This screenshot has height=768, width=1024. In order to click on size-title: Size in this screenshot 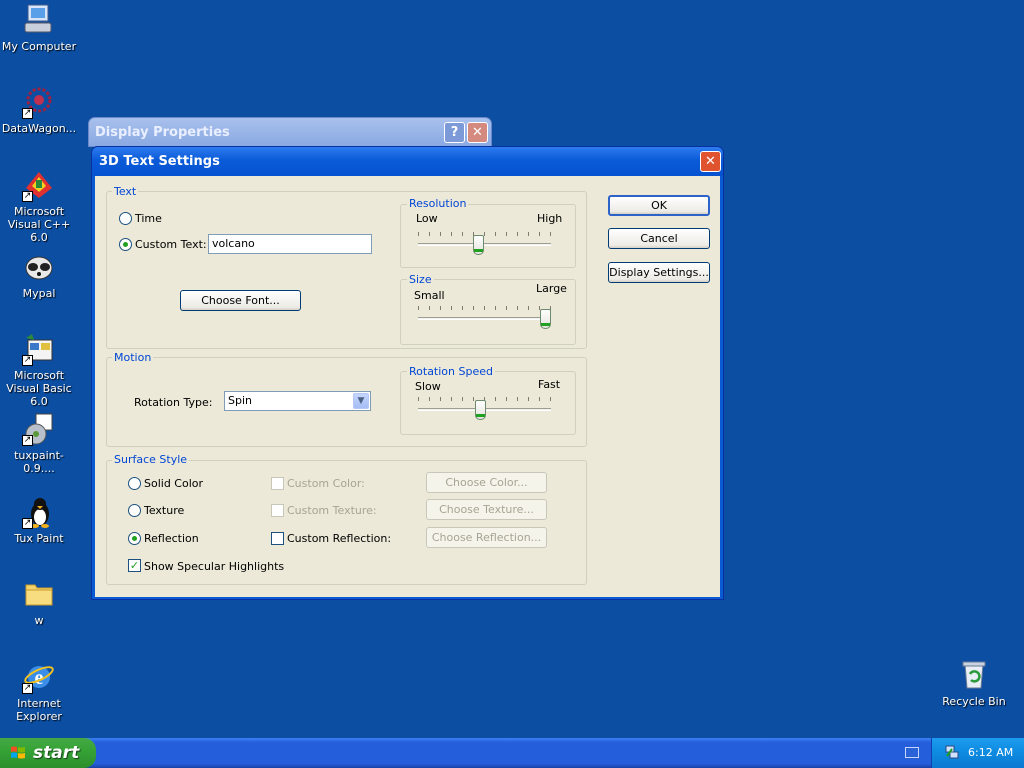, I will do `click(420, 279)`.